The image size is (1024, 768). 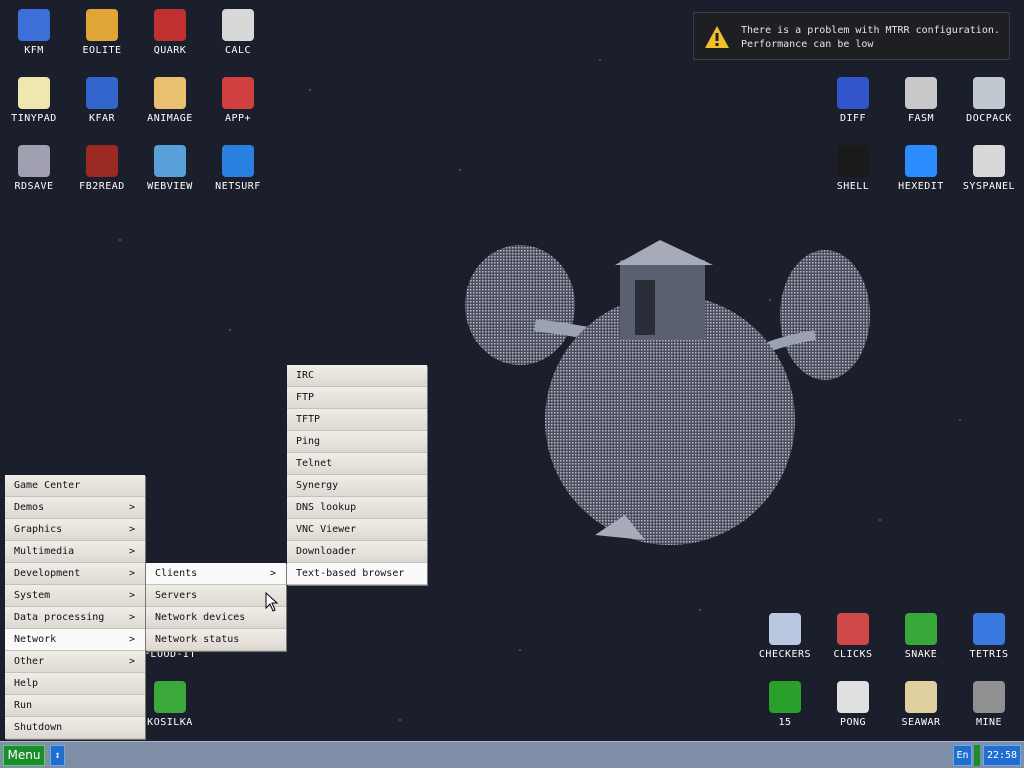 I want to click on language-indicator: En, so click(x=962, y=755).